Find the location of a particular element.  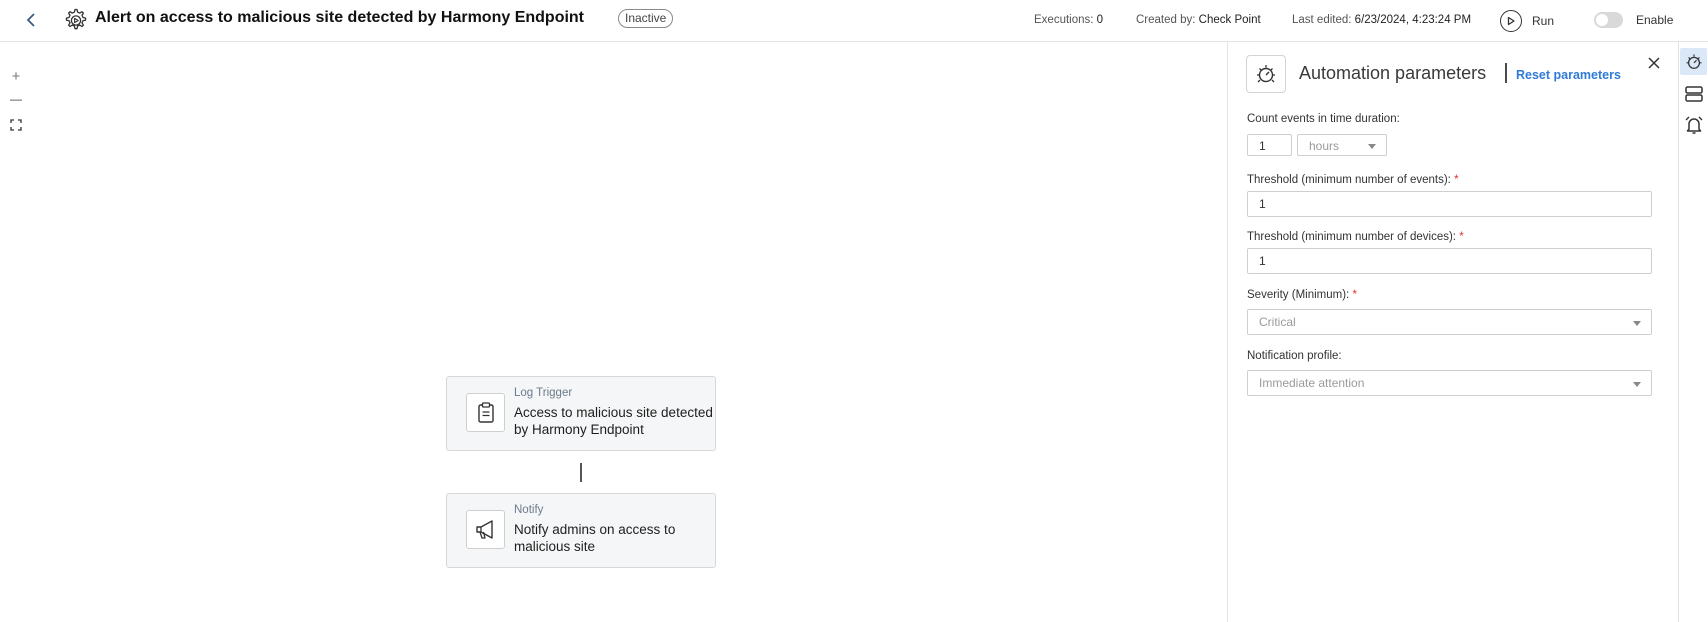

notification-profile-select: Immediate attention is located at coordinates (1449, 383).